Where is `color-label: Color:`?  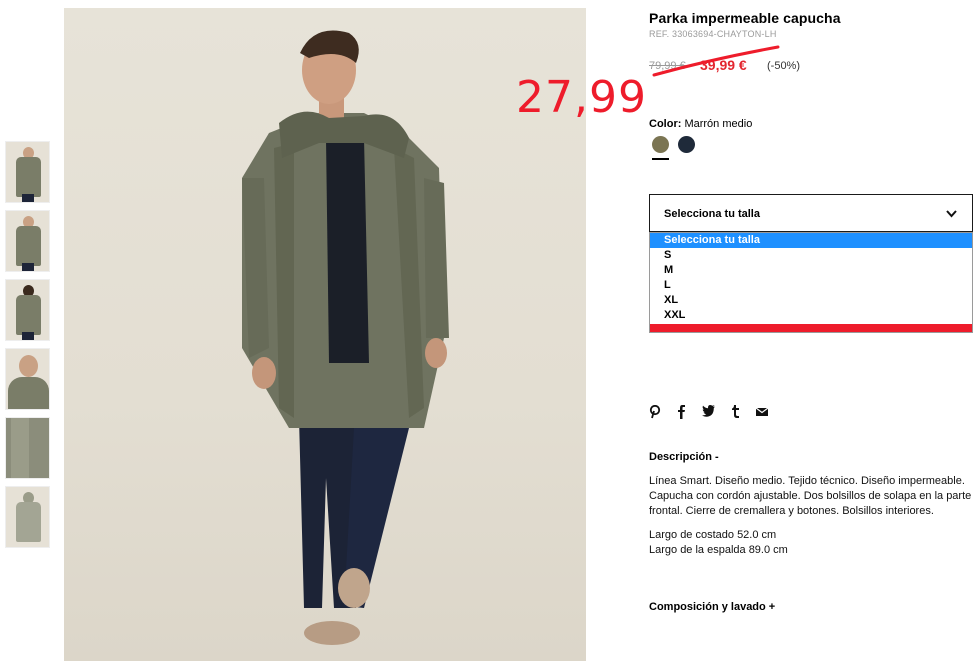
color-label: Color: is located at coordinates (665, 124).